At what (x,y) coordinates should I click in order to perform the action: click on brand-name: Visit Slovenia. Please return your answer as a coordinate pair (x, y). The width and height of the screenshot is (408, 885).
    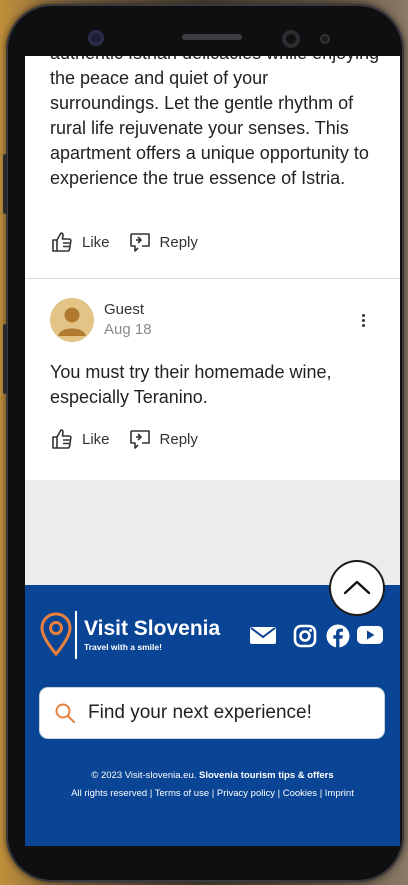
    Looking at the image, I should click on (152, 629).